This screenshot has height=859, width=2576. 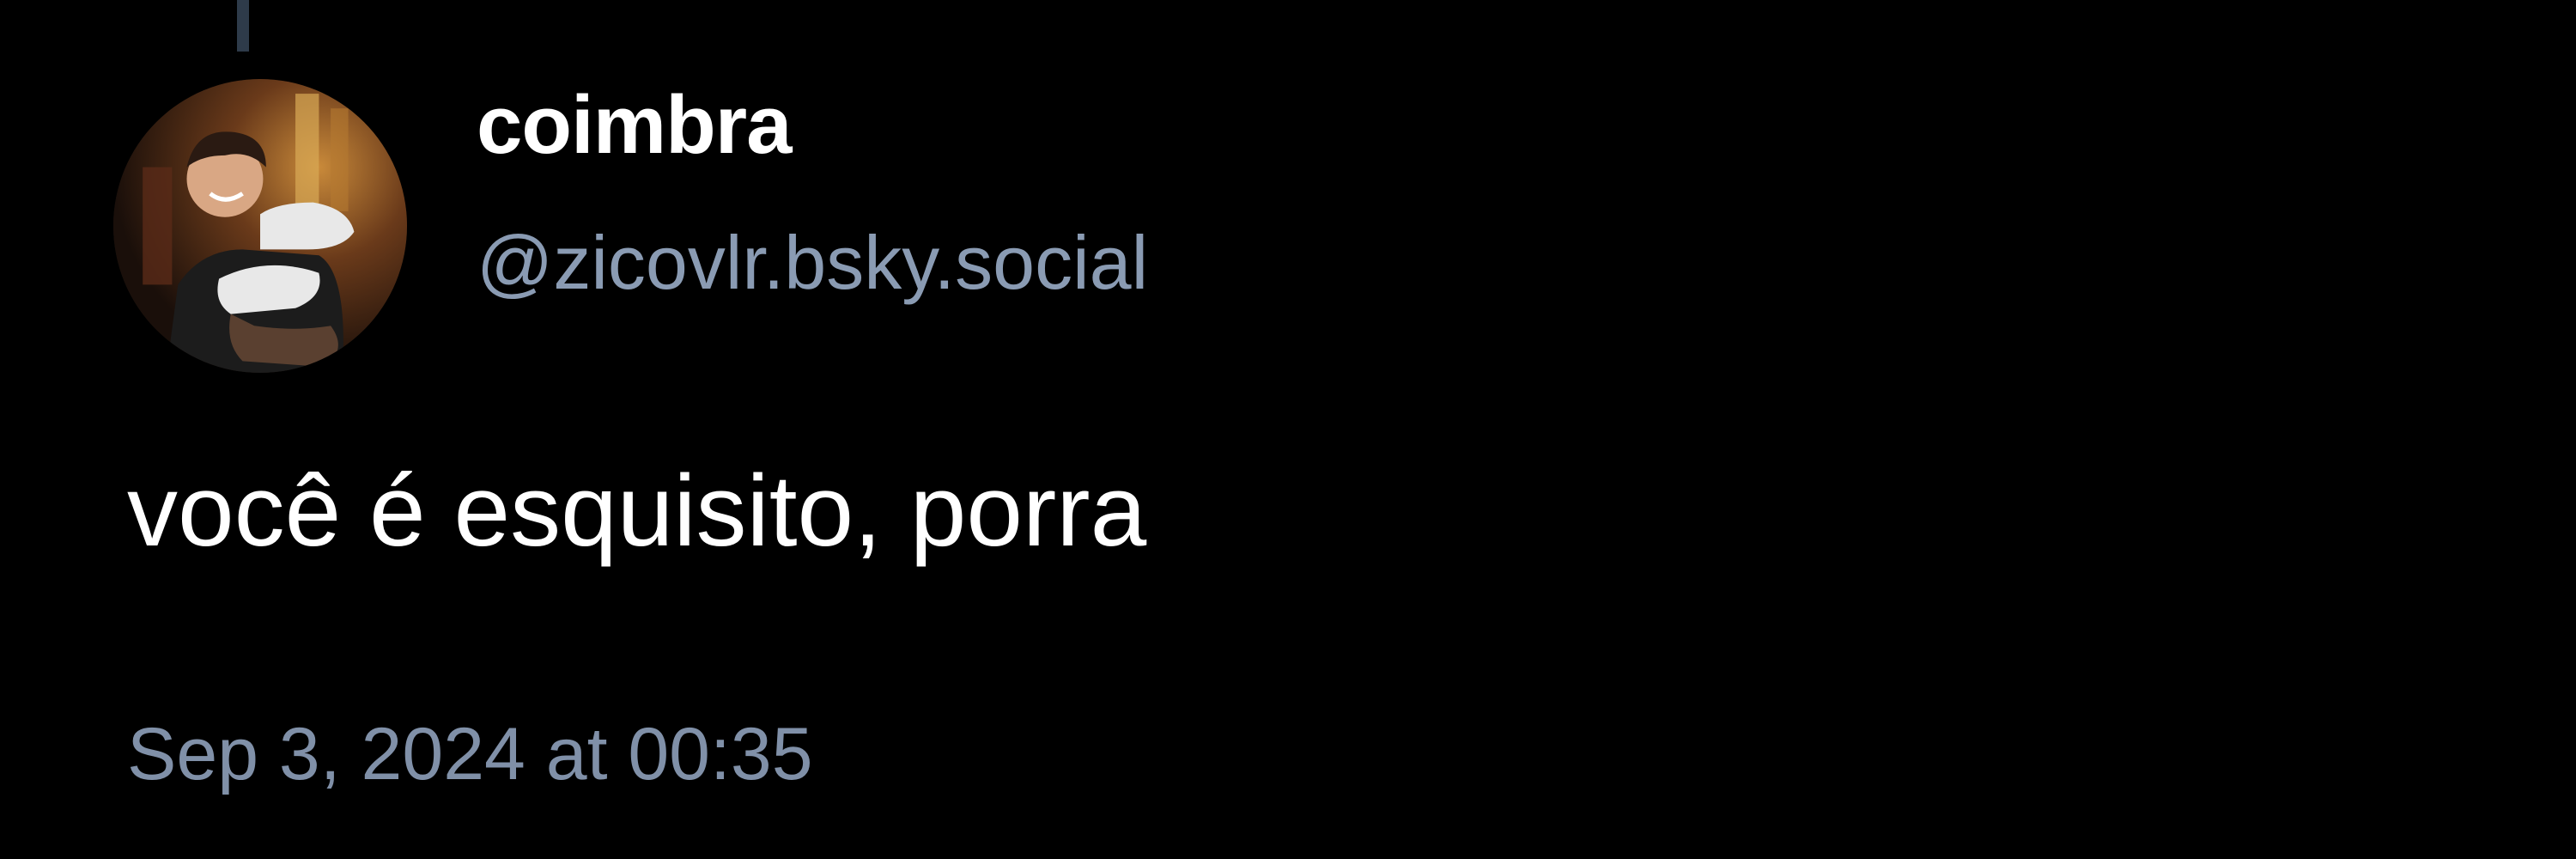 I want to click on thread-connector-line, so click(x=243, y=26).